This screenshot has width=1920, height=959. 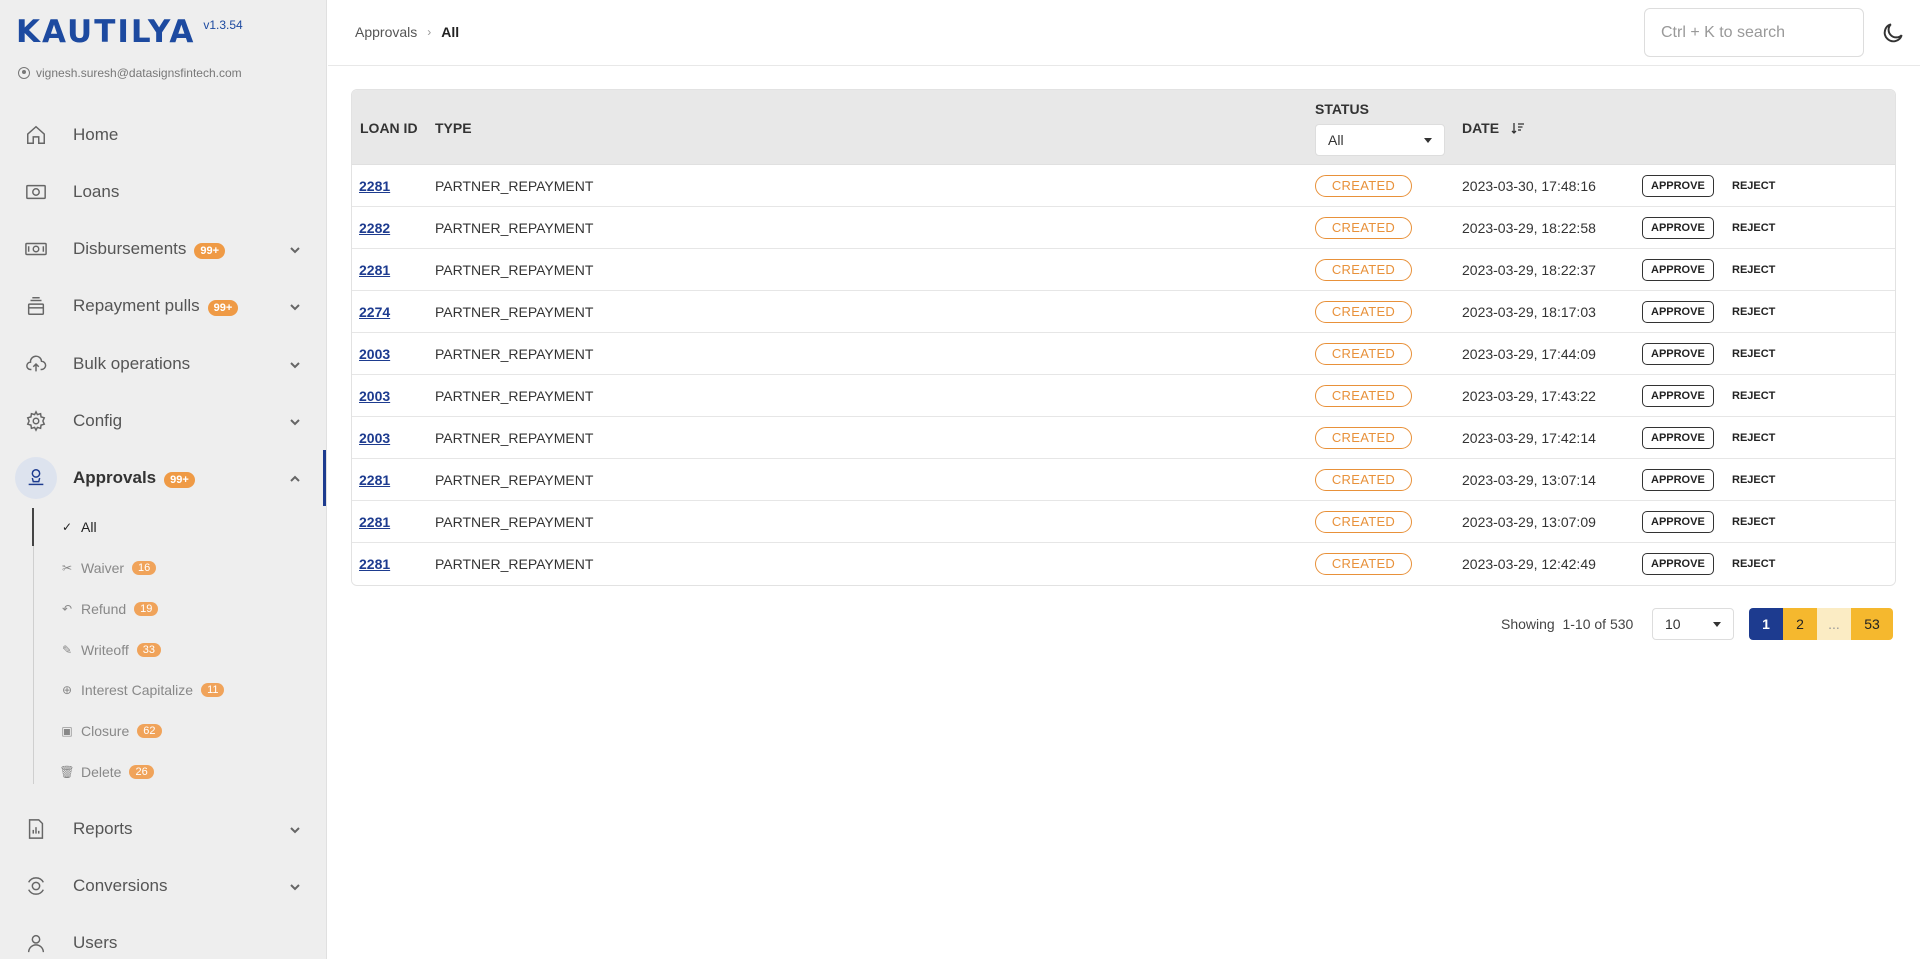 I want to click on approvals-icon, so click(x=36, y=478).